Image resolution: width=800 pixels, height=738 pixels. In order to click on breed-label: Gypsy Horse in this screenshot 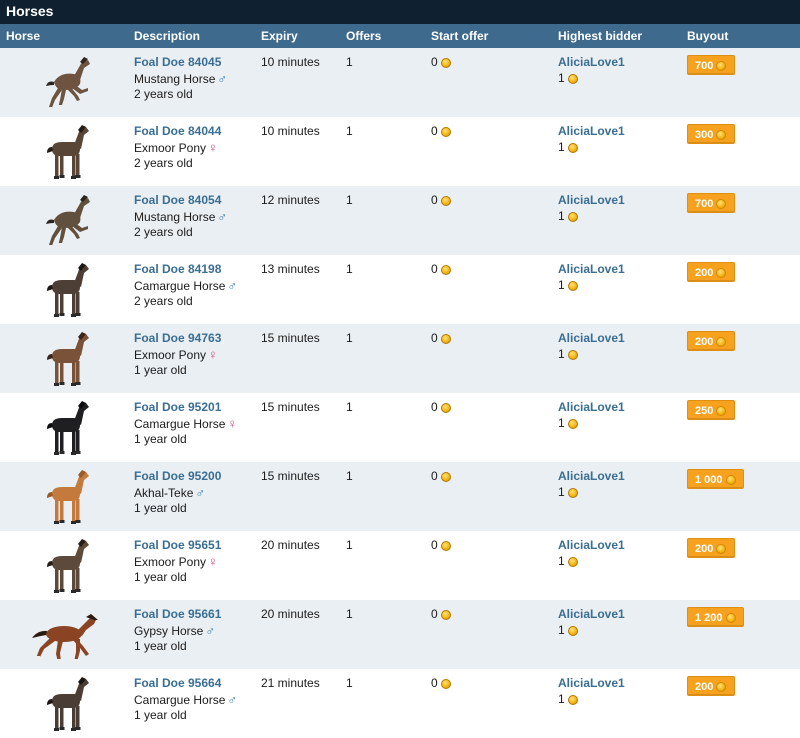, I will do `click(169, 630)`.